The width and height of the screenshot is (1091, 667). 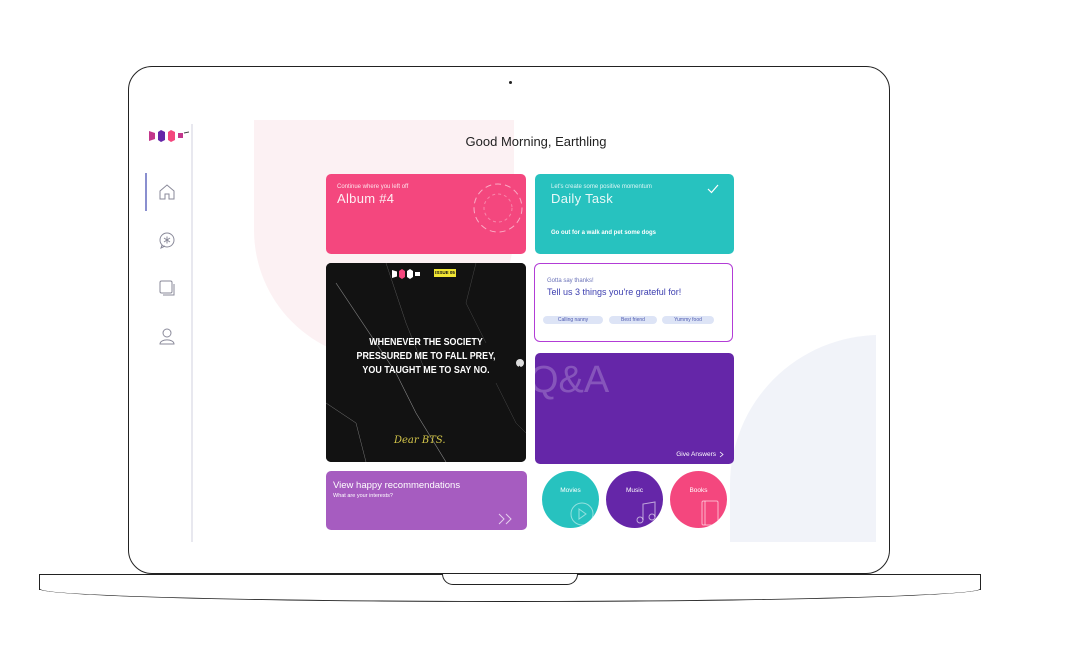 What do you see at coordinates (696, 454) in the screenshot?
I see `give-answers-label: Give Answers` at bounding box center [696, 454].